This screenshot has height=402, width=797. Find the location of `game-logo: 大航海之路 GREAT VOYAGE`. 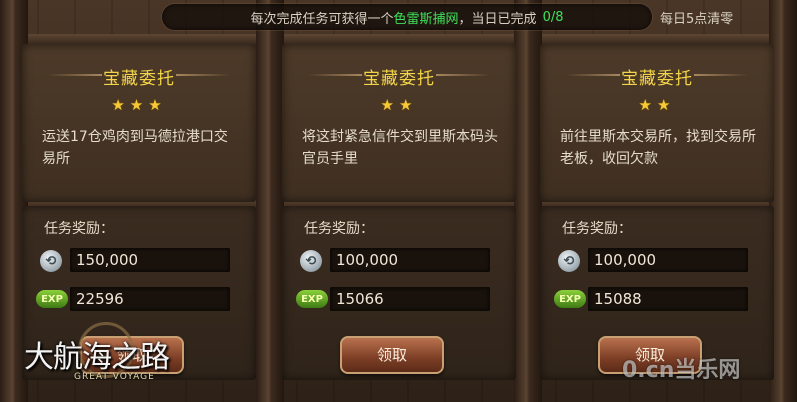

game-logo: 大航海之路 GREAT VOYAGE is located at coordinates (98, 357).